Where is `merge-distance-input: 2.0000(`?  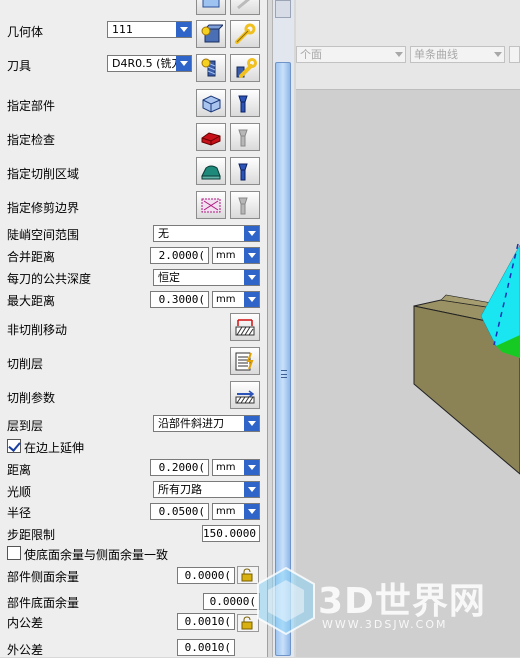 merge-distance-input: 2.0000( is located at coordinates (179, 255).